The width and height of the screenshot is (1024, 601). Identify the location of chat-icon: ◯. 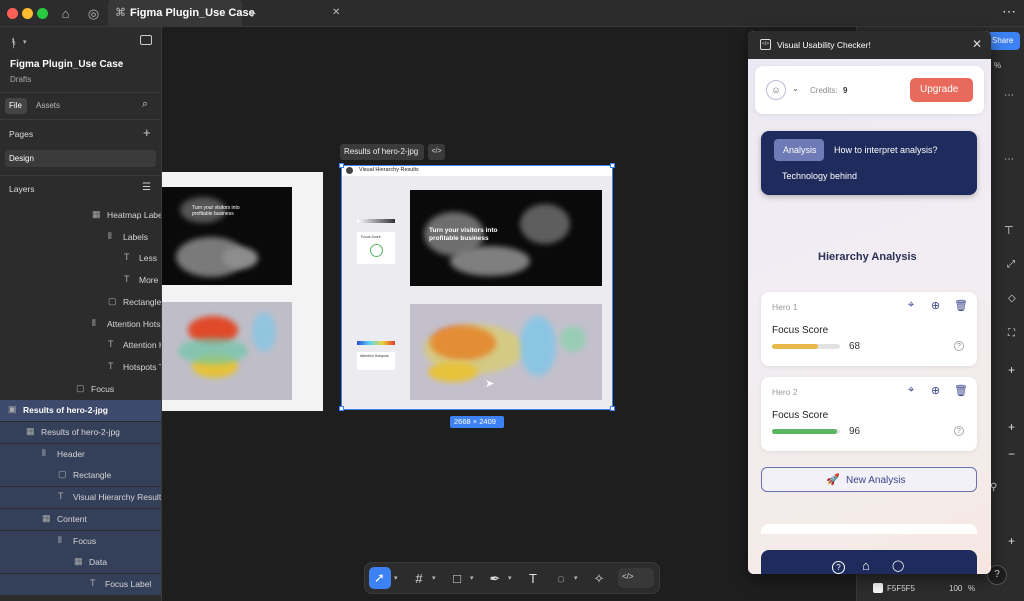
(898, 565).